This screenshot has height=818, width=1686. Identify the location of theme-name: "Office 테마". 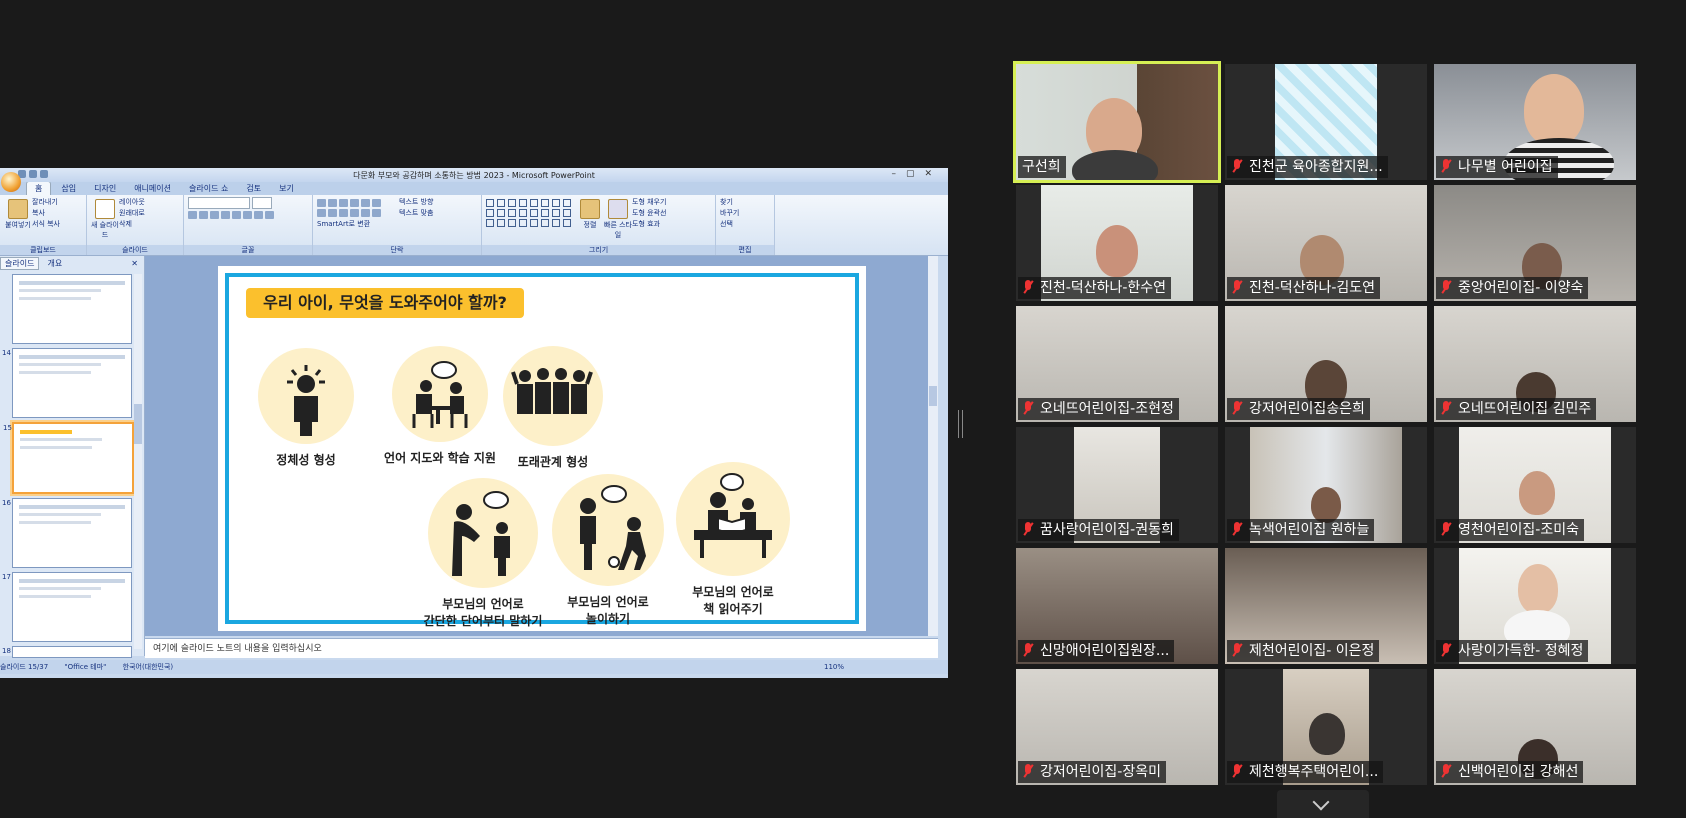
(85, 667).